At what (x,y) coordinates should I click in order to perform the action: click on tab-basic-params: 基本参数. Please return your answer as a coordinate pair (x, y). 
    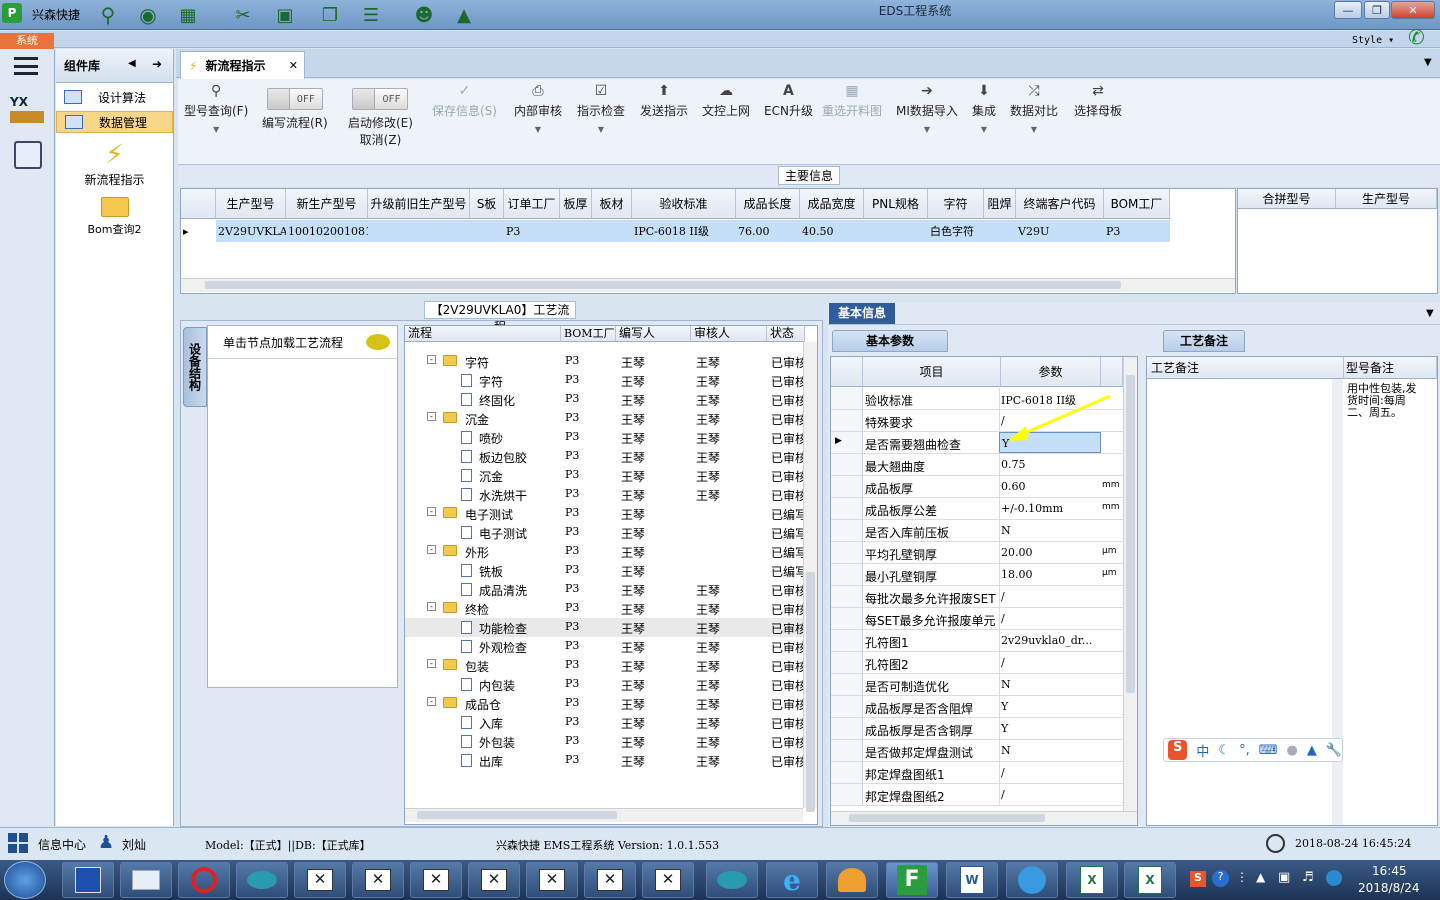
    Looking at the image, I should click on (890, 341).